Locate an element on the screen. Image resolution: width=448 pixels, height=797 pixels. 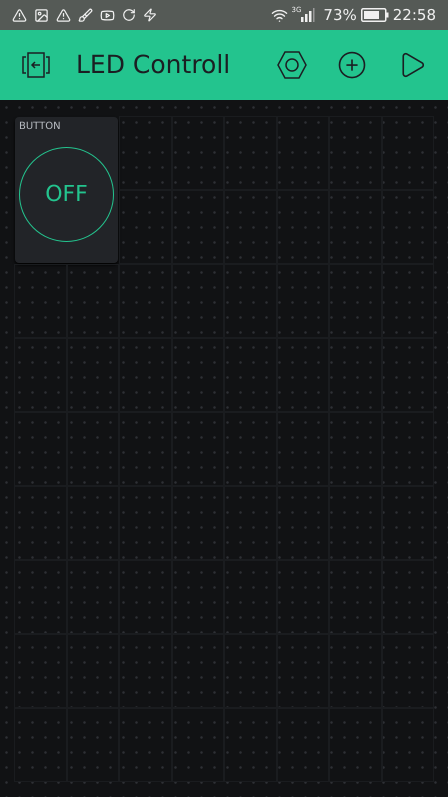
add-icon is located at coordinates (352, 65).